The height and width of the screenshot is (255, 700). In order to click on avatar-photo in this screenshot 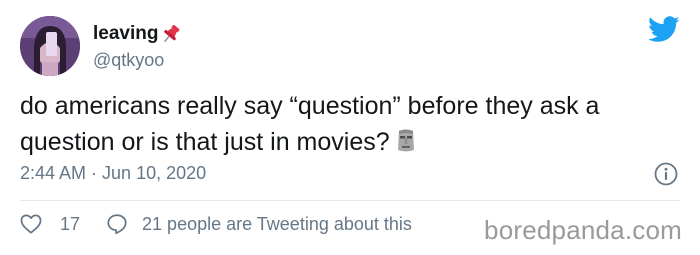, I will do `click(50, 46)`.